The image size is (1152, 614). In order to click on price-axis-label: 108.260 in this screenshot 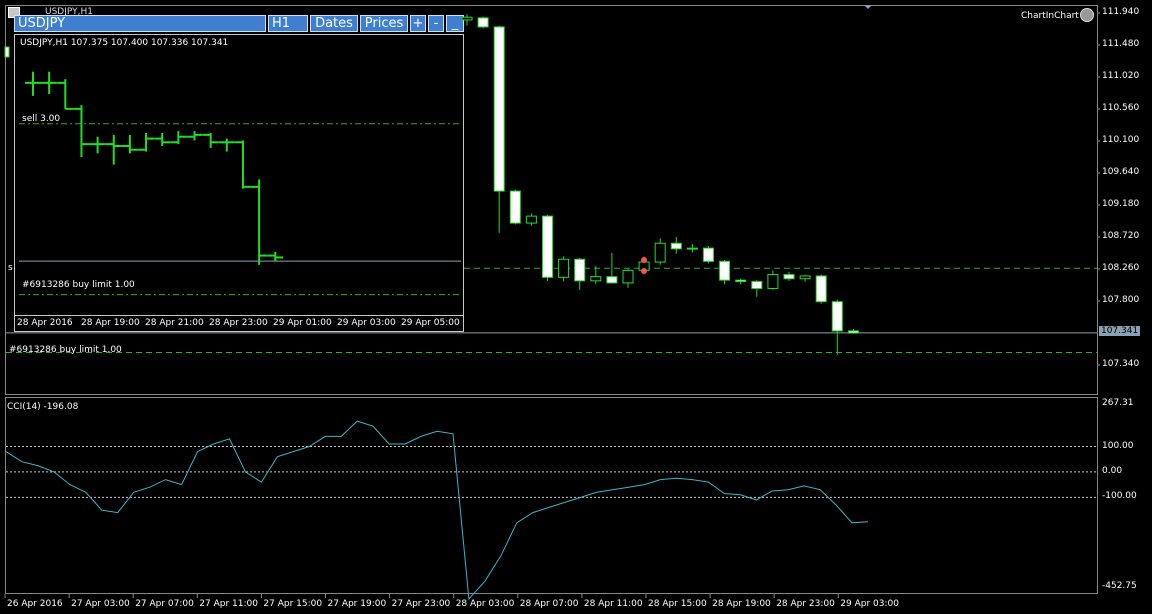, I will do `click(1121, 268)`.